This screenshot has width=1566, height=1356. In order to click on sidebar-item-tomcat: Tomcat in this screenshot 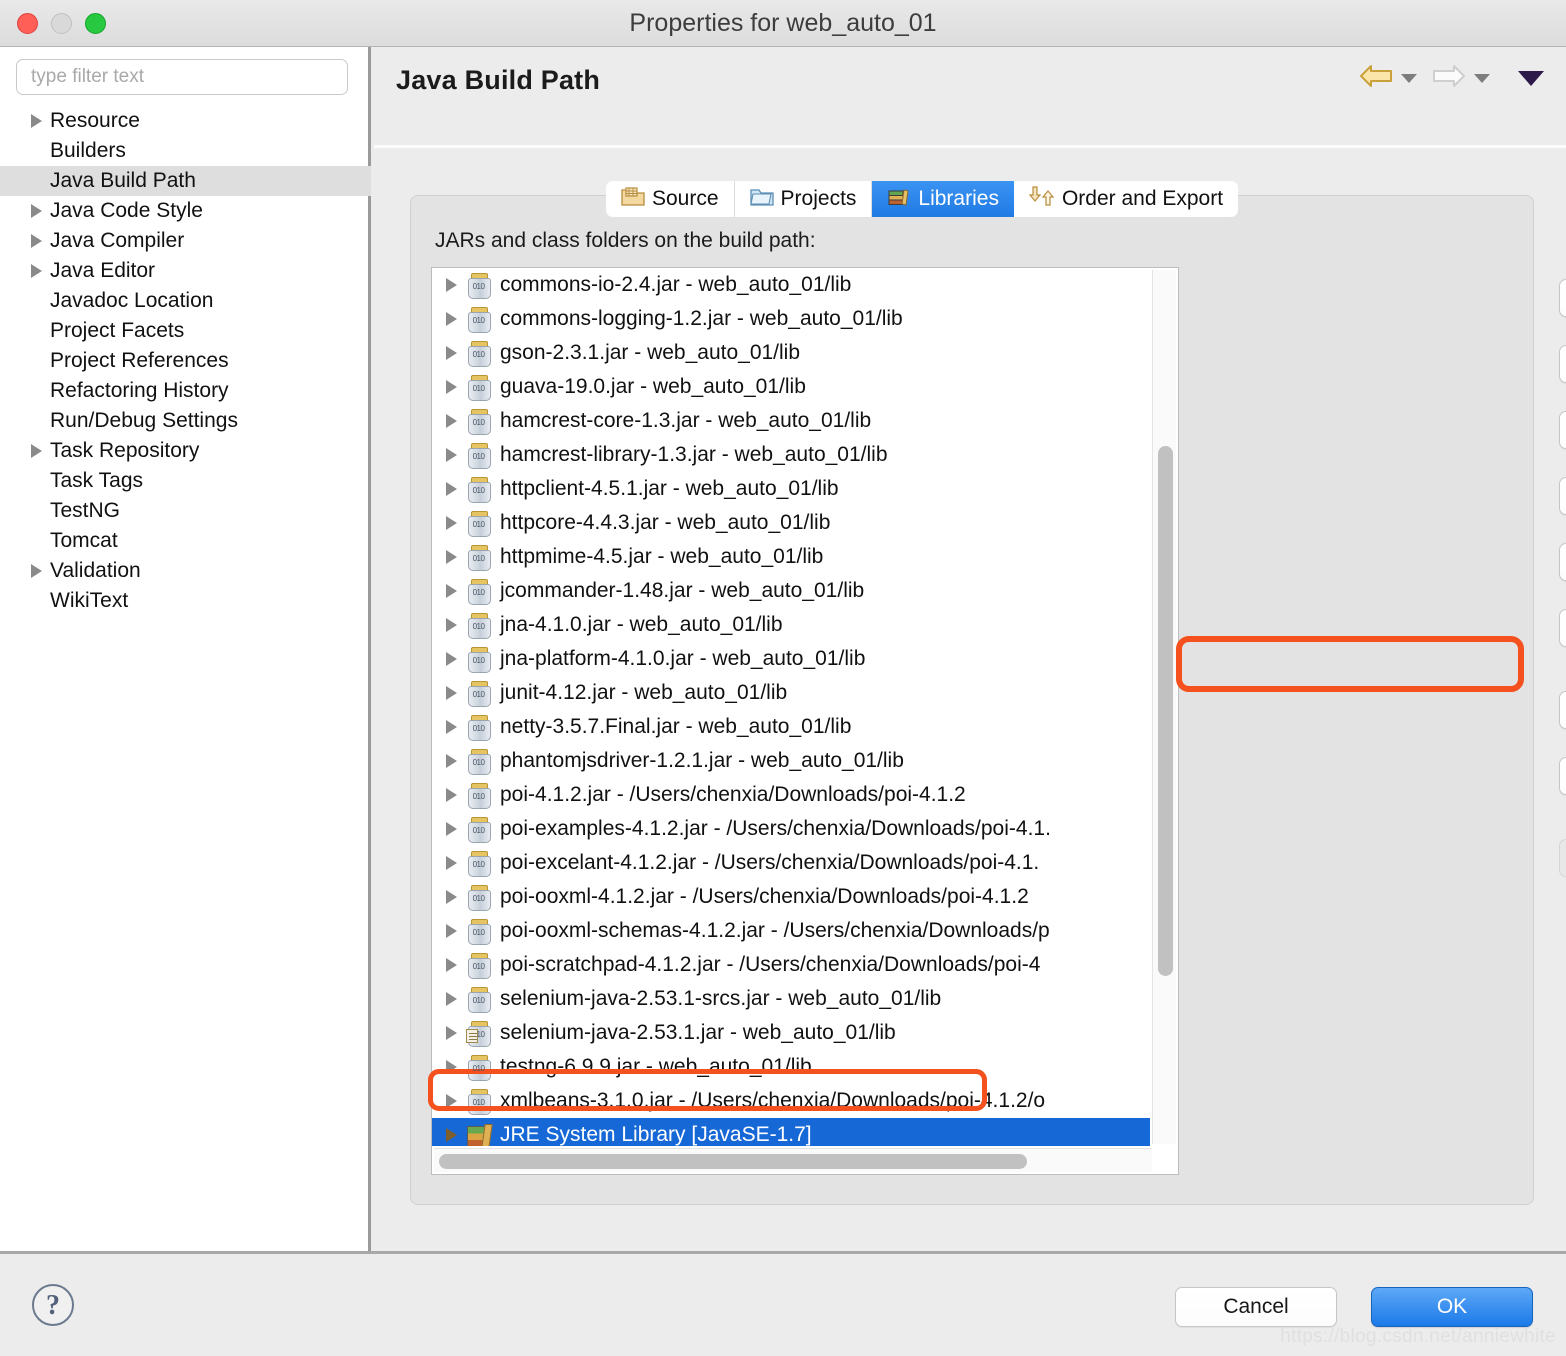, I will do `click(185, 541)`.